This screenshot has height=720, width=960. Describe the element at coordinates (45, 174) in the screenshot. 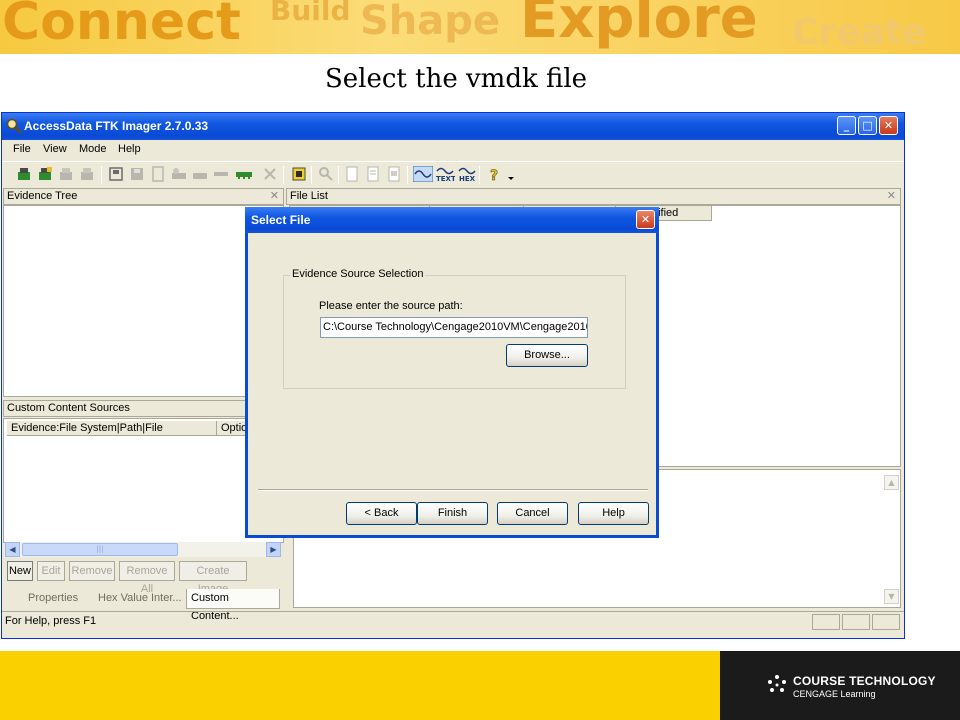

I see `add-all-evidence-icon` at that location.